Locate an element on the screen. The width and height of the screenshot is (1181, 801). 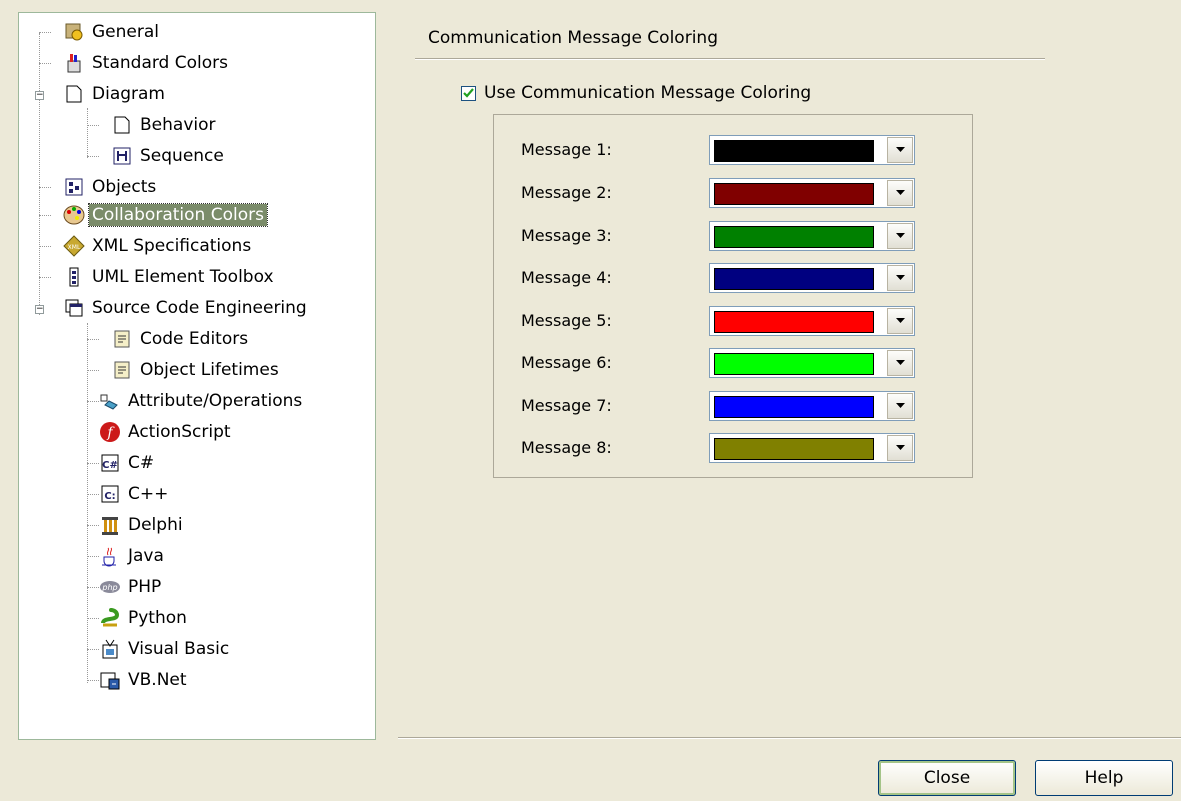
message-label: Message 1: is located at coordinates (566, 149).